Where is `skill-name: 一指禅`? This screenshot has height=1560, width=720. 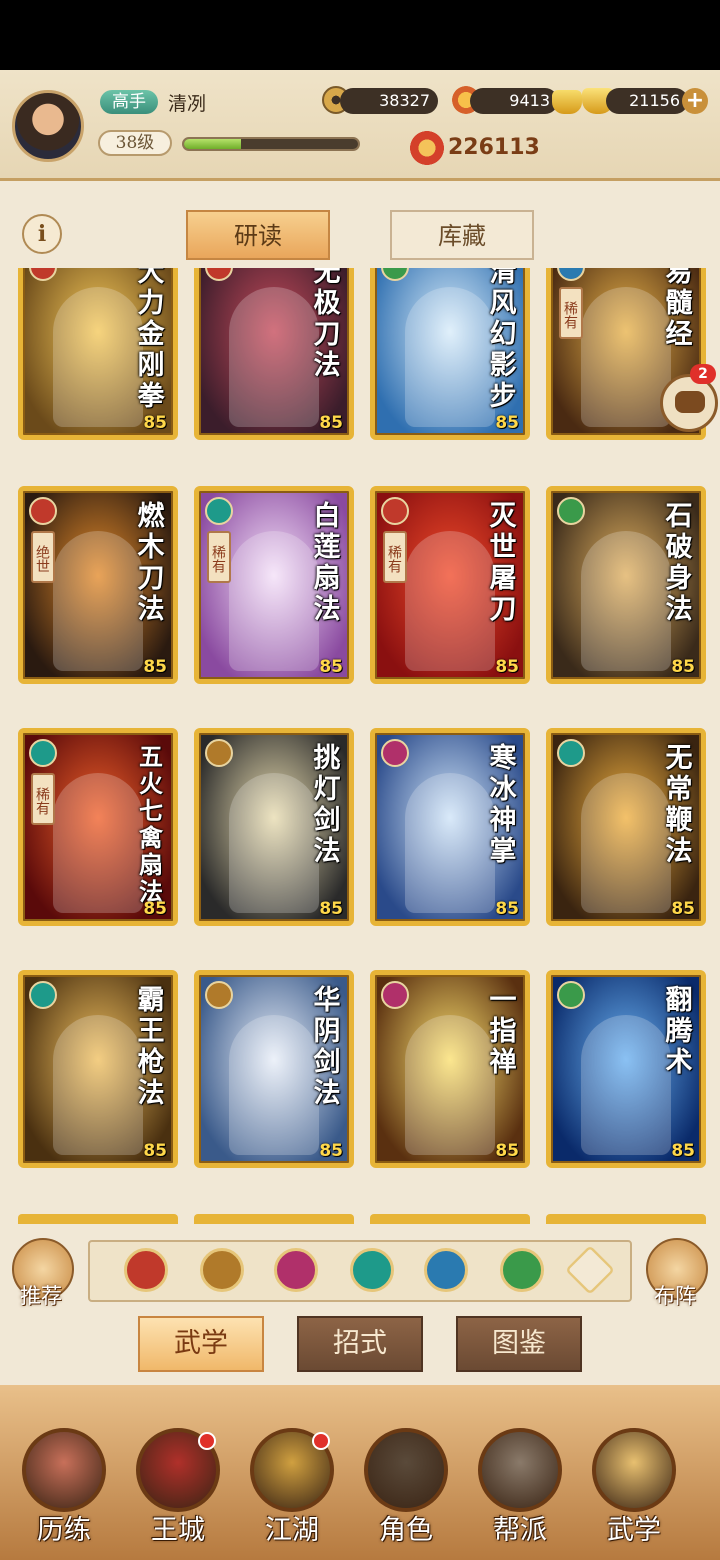
skill-name: 一指禅 is located at coordinates (503, 1031).